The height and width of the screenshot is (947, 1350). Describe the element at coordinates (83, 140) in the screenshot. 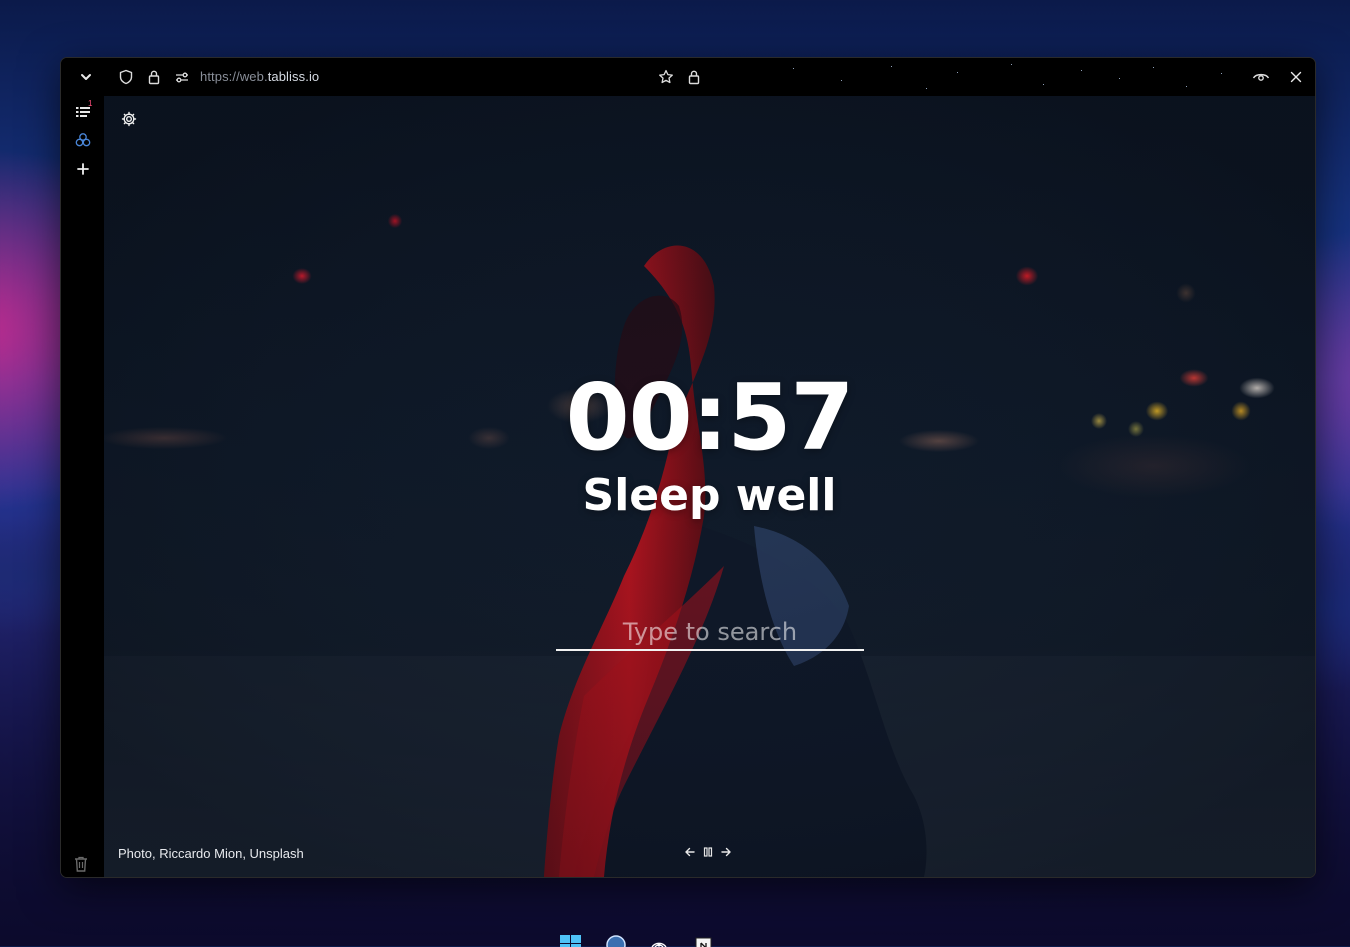

I see `workspace-icon` at that location.